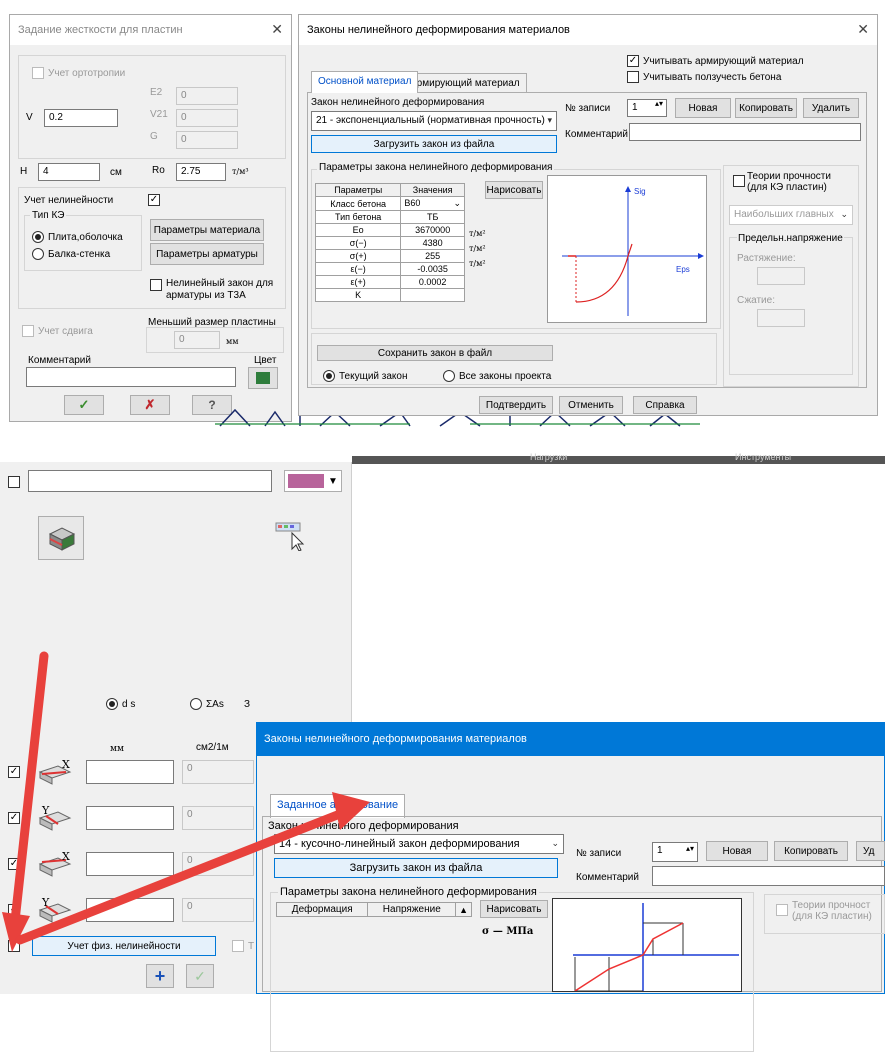 This screenshot has width=885, height=1052. Describe the element at coordinates (240, 171) in the screenshot. I see `ro-unit: т/м³` at that location.